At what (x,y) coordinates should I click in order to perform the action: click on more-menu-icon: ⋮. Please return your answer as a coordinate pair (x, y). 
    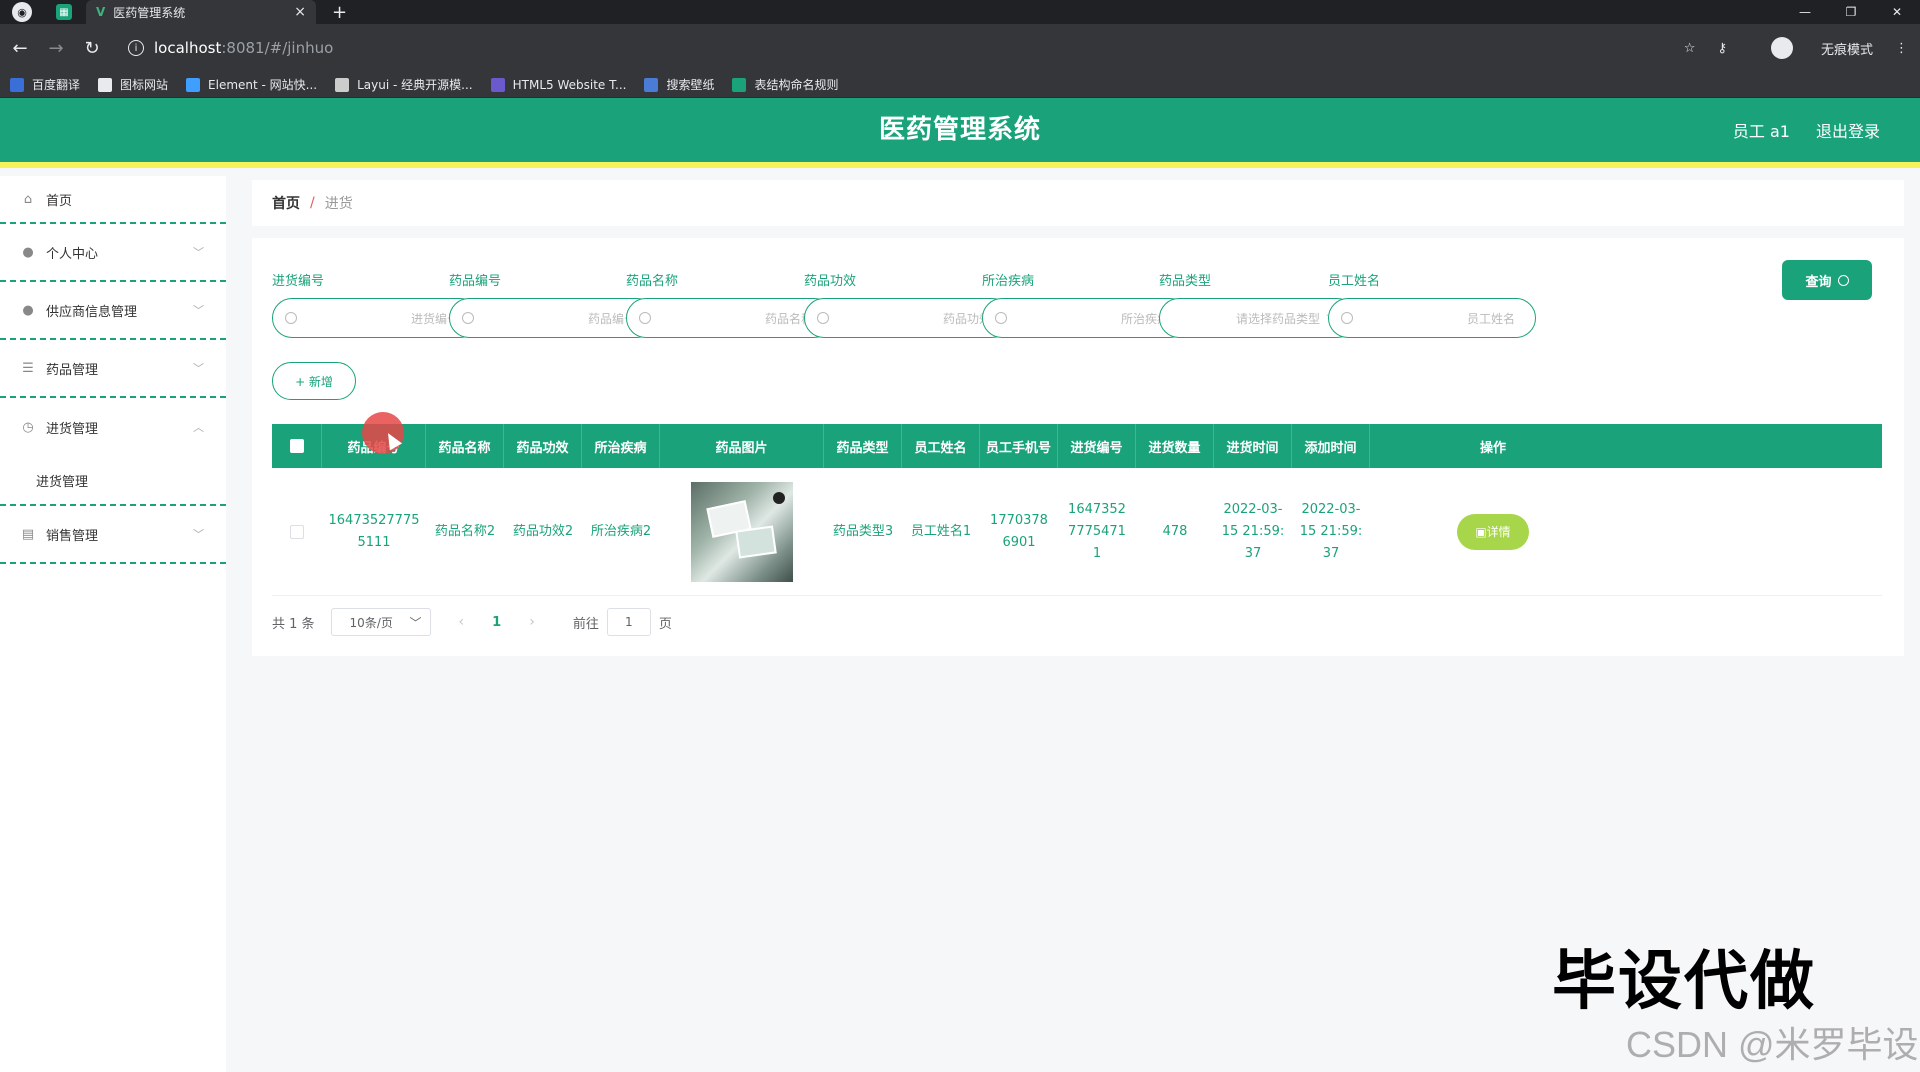
    Looking at the image, I should click on (1901, 48).